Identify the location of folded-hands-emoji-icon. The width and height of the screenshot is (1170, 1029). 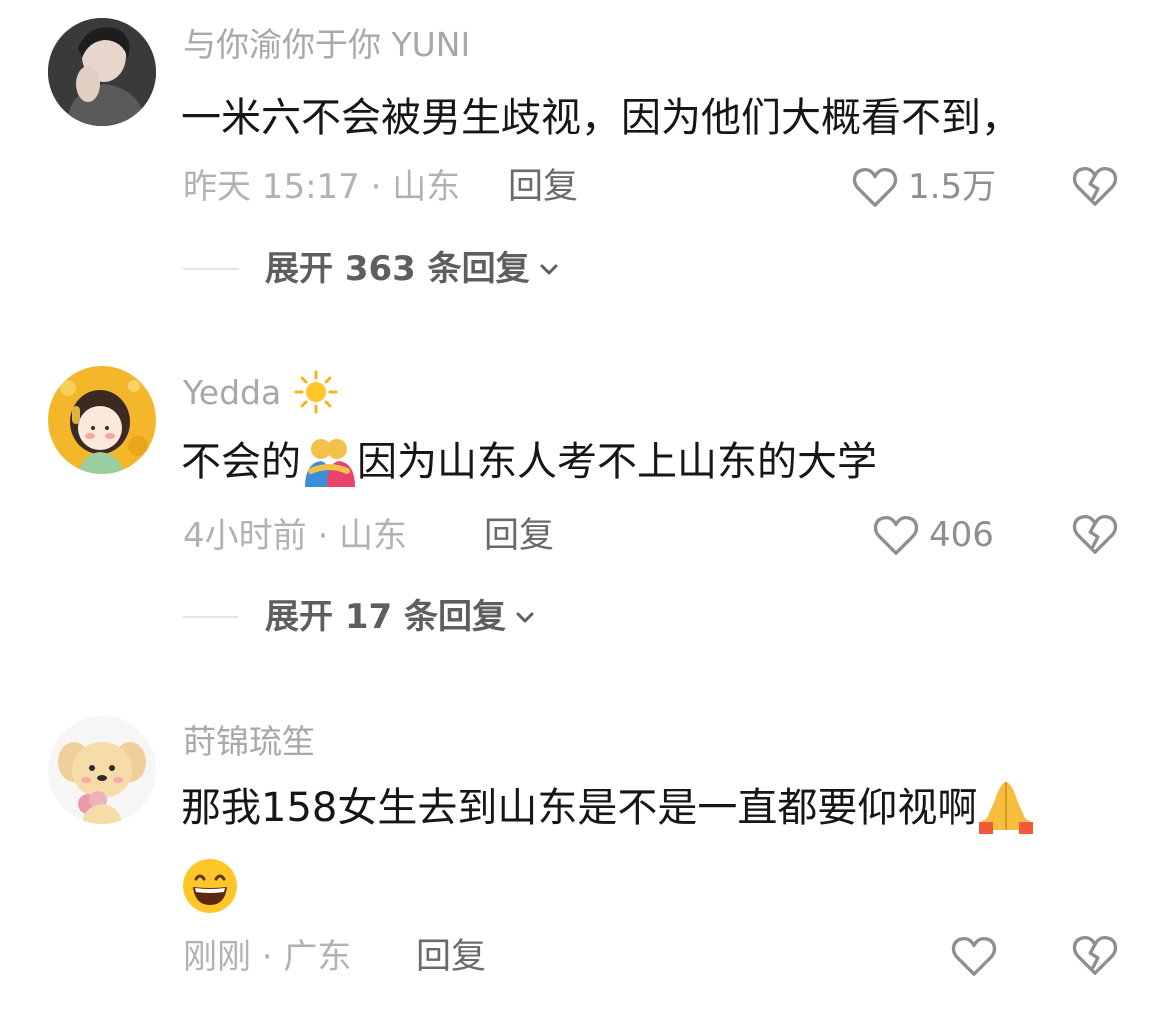
(1006, 808).